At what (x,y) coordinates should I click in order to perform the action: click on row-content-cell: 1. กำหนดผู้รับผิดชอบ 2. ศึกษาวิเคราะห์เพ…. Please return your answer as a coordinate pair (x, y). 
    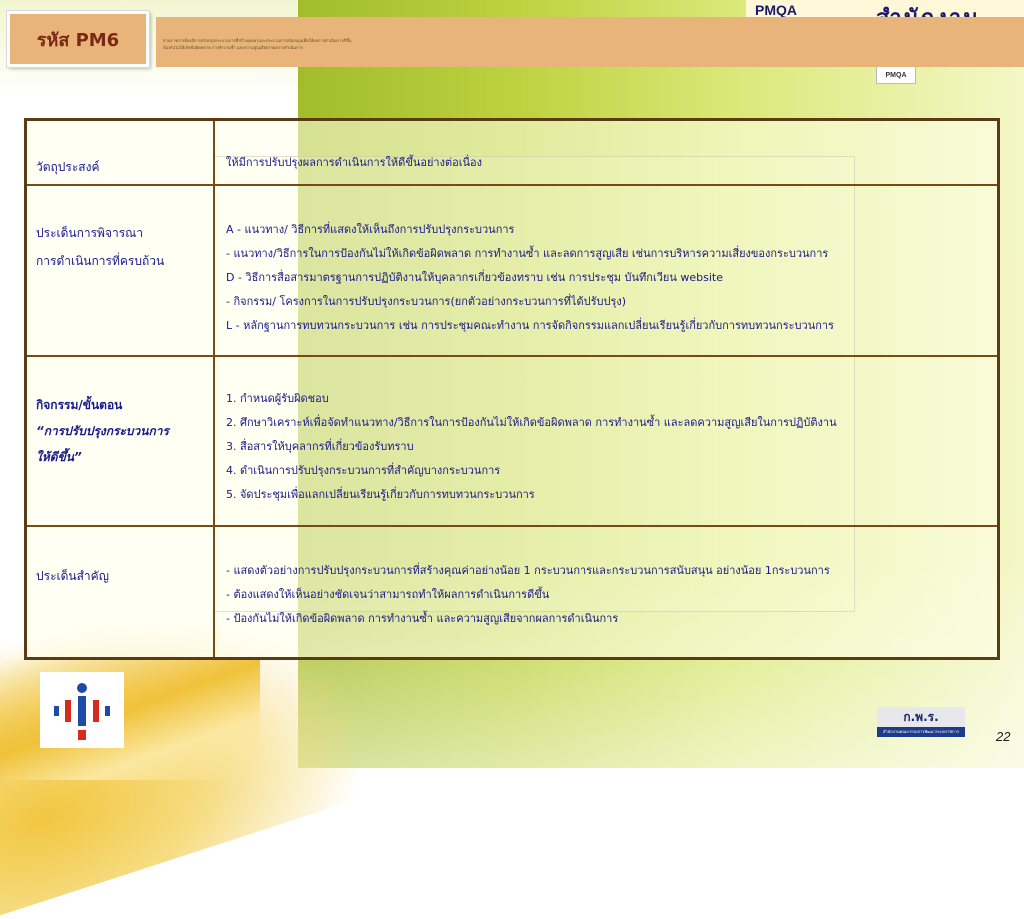
    Looking at the image, I should click on (606, 441).